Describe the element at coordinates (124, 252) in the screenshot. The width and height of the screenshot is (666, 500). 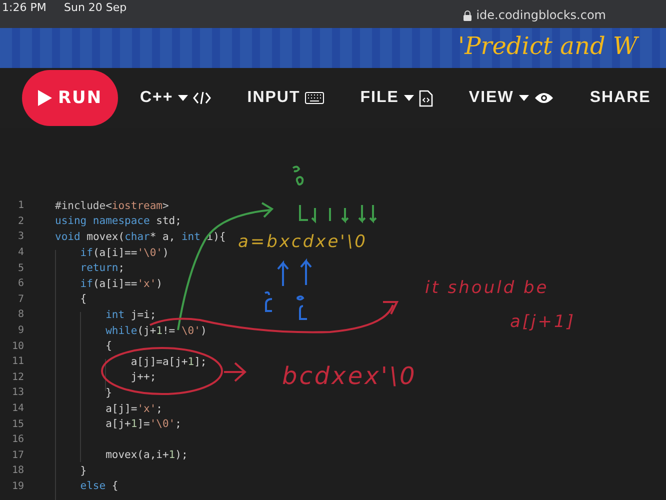
I see `code-line: if(a[i]=='\0')` at that location.